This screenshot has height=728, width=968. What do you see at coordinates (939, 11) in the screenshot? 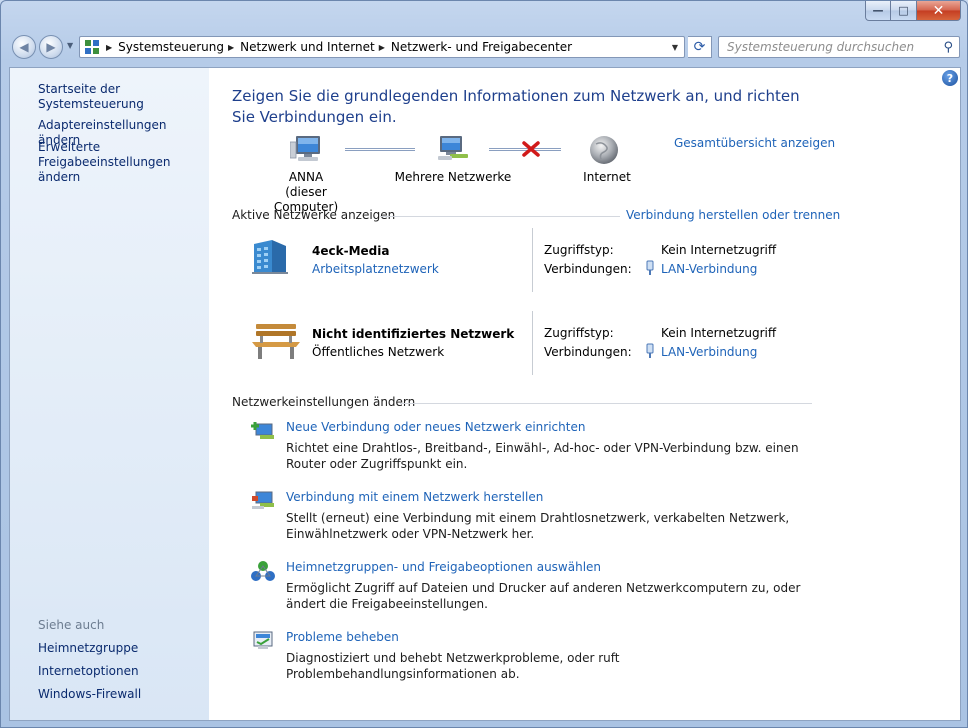
I see `close-button: ✕` at bounding box center [939, 11].